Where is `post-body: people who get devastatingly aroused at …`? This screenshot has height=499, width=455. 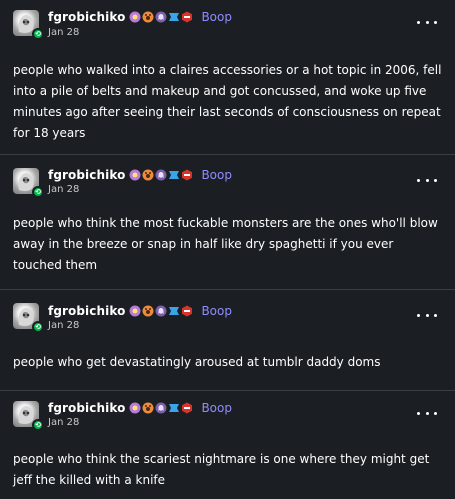 post-body: people who get devastatingly aroused at … is located at coordinates (197, 362).